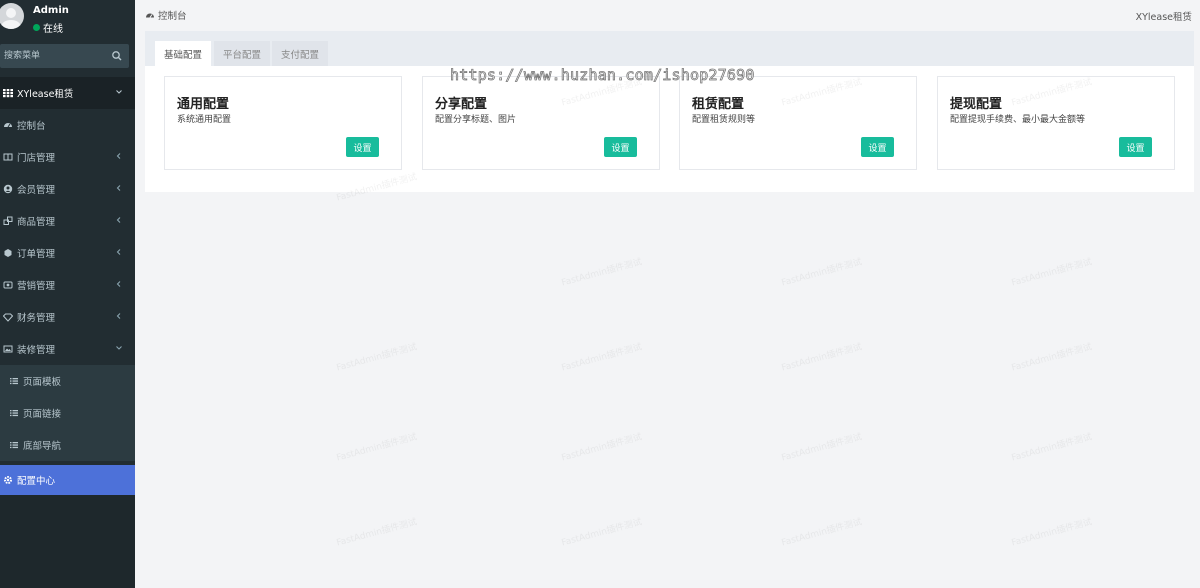  Describe the element at coordinates (67, 349) in the screenshot. I see `sidebar-item-decoration: 装修管理` at that location.